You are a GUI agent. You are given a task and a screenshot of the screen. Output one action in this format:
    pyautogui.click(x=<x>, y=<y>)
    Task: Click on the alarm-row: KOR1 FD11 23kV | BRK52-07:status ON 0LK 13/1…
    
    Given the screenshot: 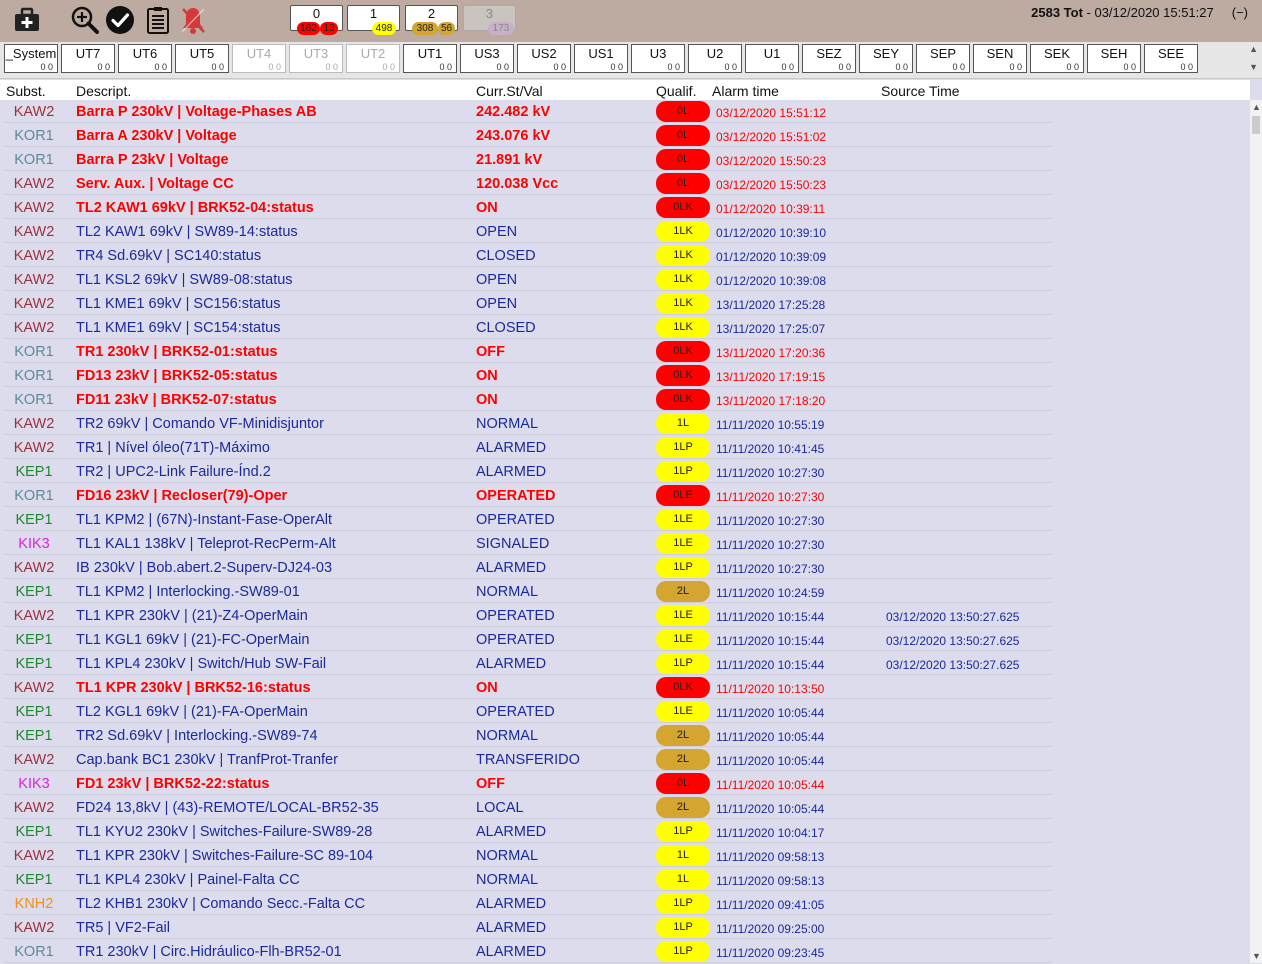 What is the action you would take?
    pyautogui.click(x=625, y=400)
    